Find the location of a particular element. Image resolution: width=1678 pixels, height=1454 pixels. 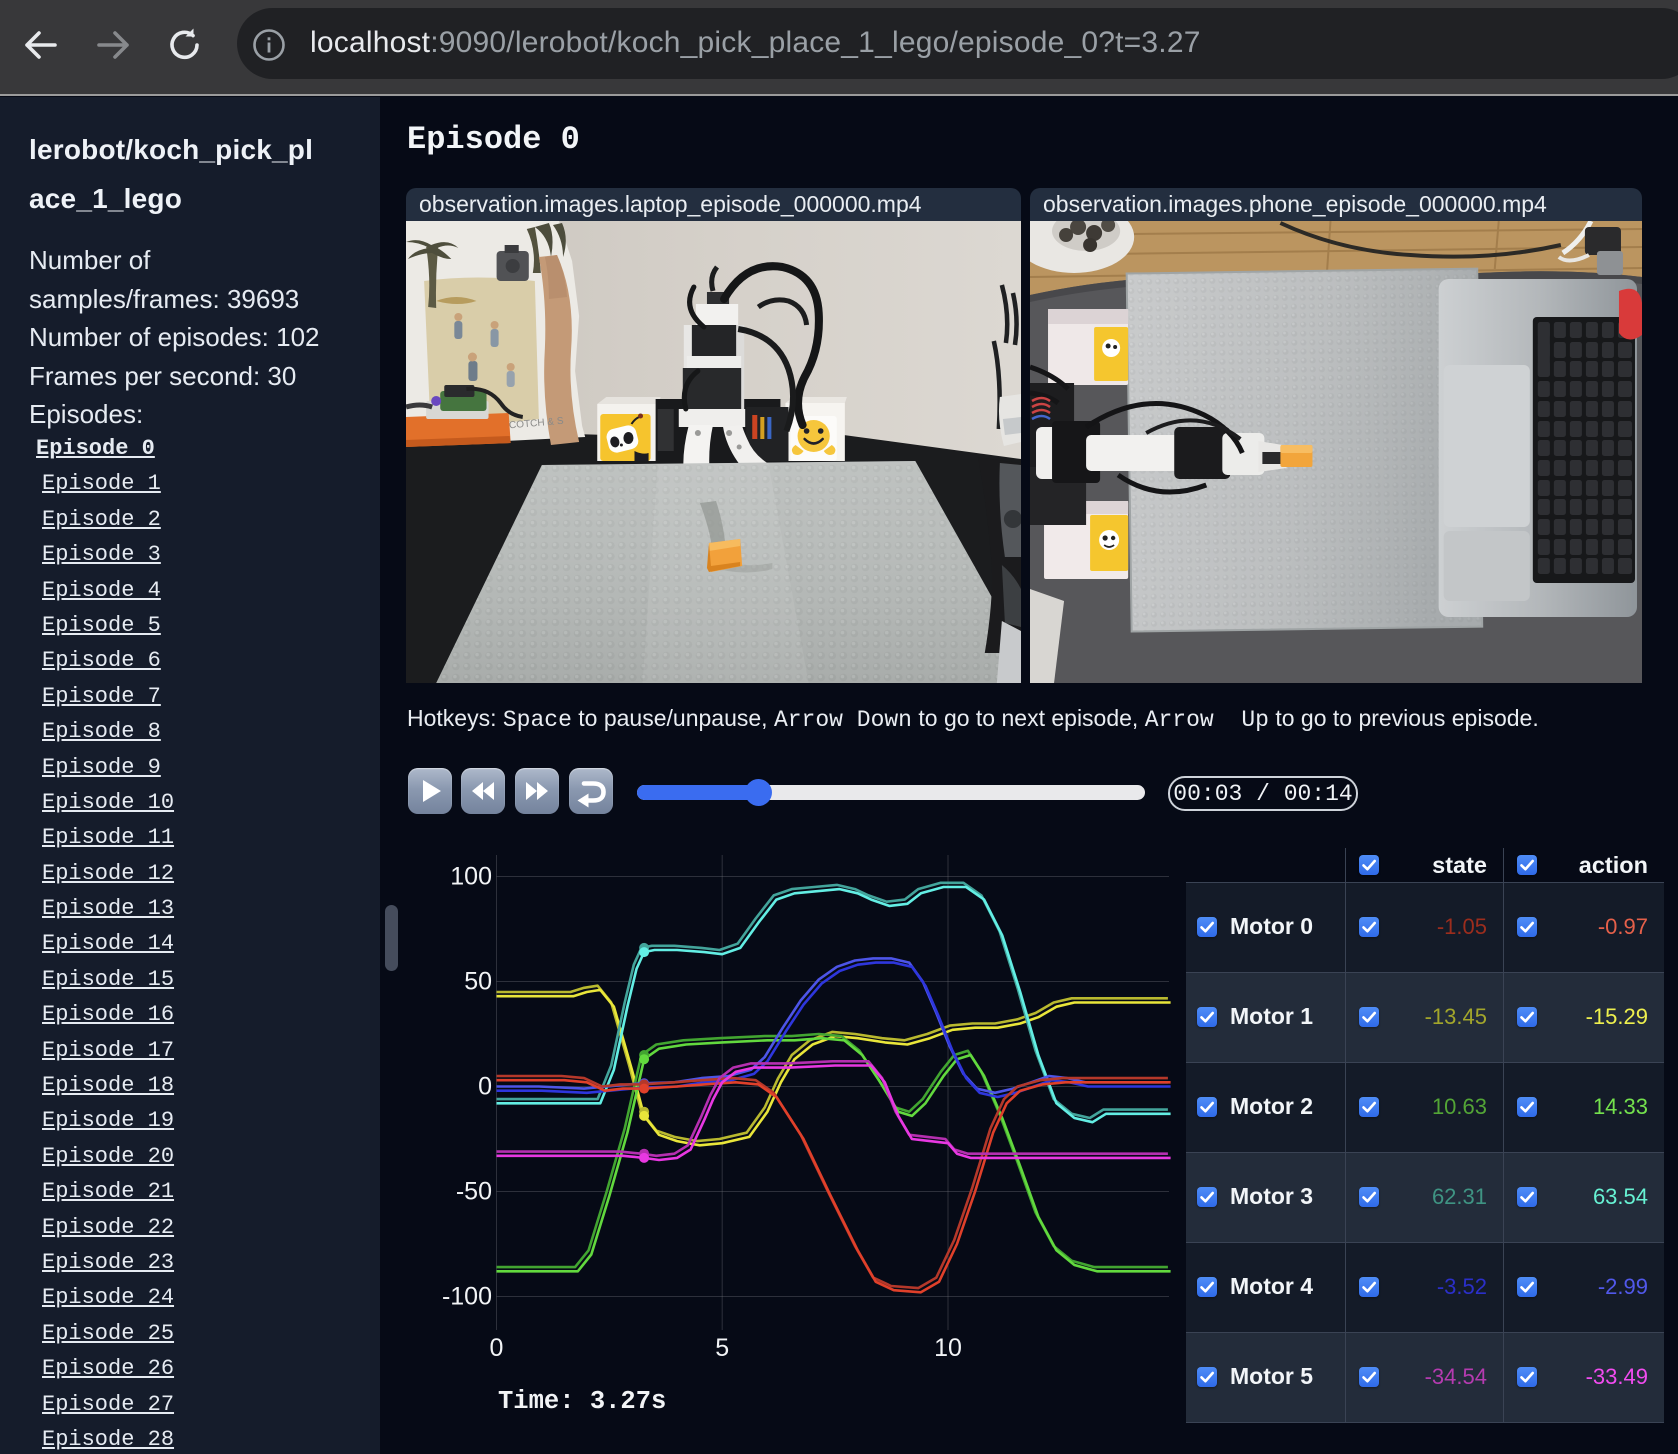

svg-text: 100 is located at coordinates (471, 877).